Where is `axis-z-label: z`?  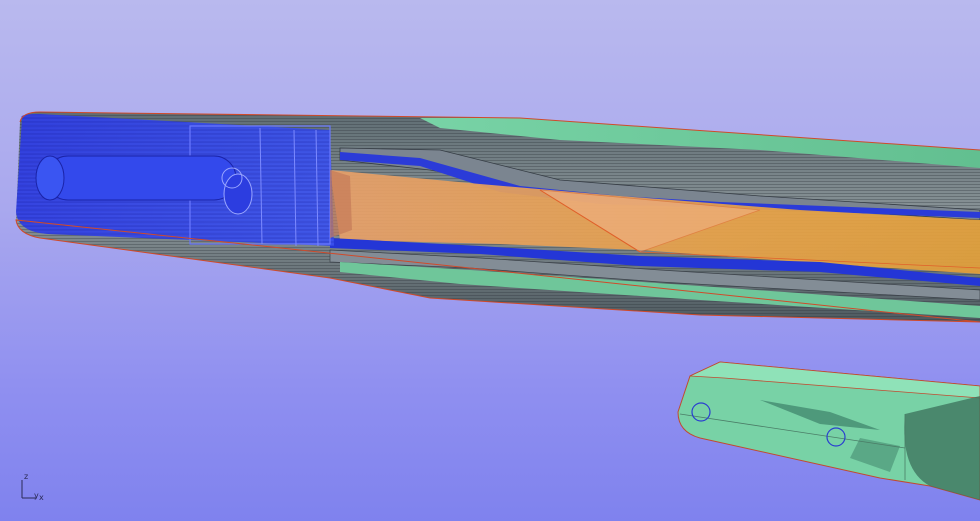 axis-z-label: z is located at coordinates (26, 476).